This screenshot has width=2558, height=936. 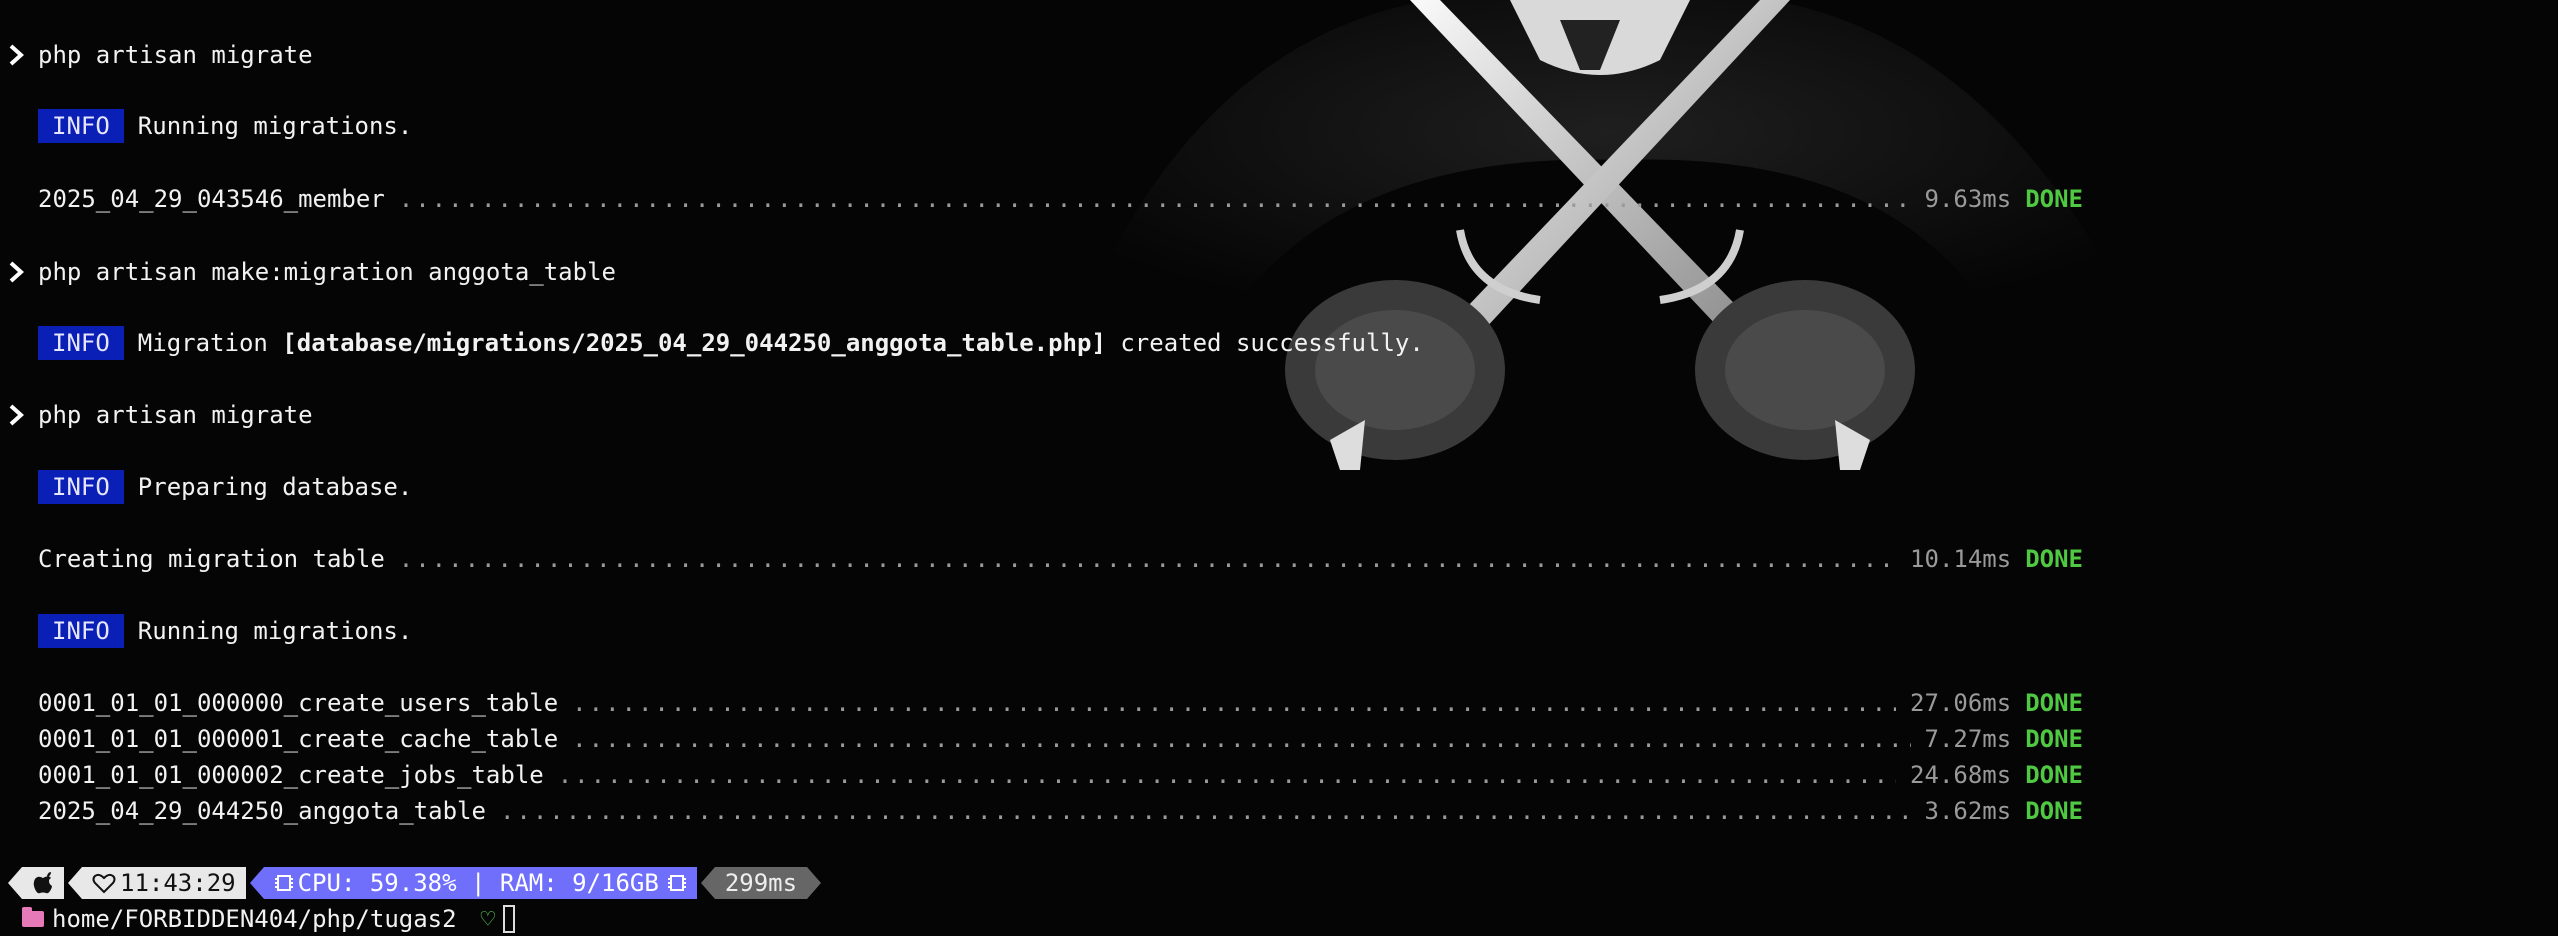 What do you see at coordinates (210, 343) in the screenshot?
I see `info-text-prefix: Migration` at bounding box center [210, 343].